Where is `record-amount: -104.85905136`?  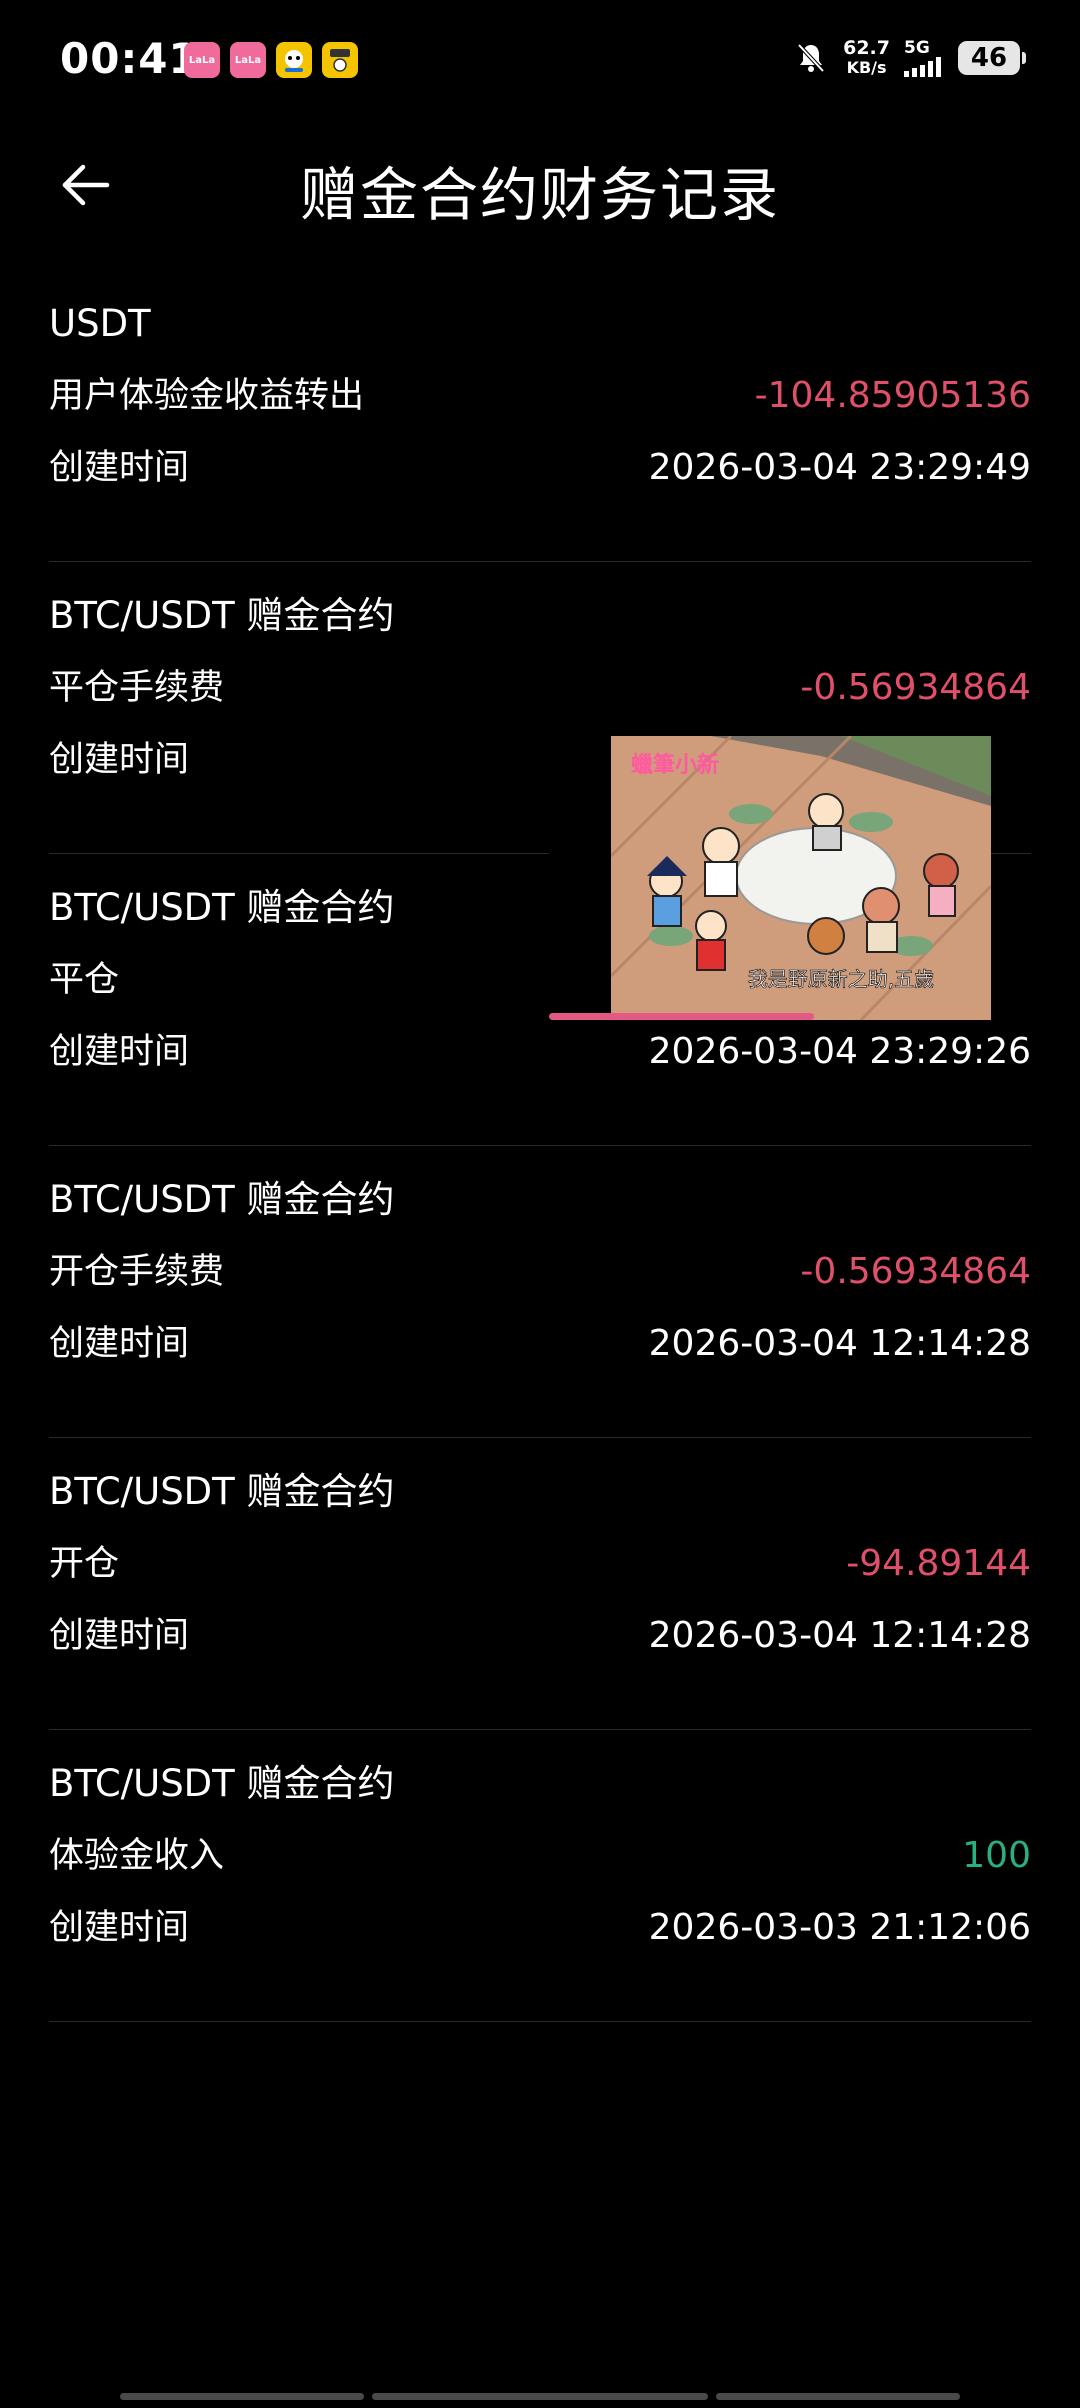 record-amount: -104.85905136 is located at coordinates (892, 395).